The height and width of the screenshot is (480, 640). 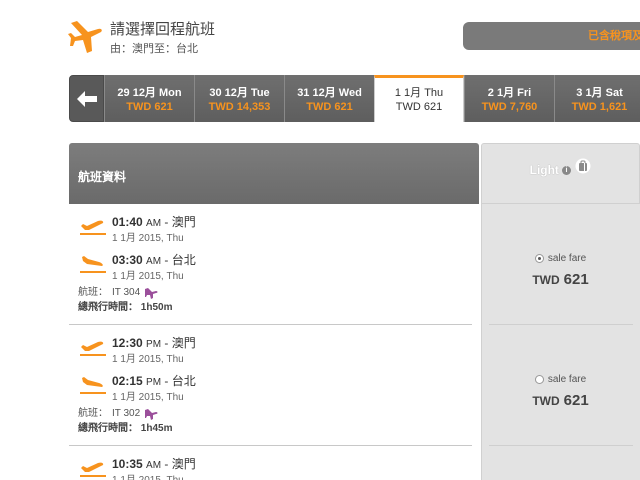 What do you see at coordinates (85, 37) in the screenshot?
I see `plane-logo-icon` at bounding box center [85, 37].